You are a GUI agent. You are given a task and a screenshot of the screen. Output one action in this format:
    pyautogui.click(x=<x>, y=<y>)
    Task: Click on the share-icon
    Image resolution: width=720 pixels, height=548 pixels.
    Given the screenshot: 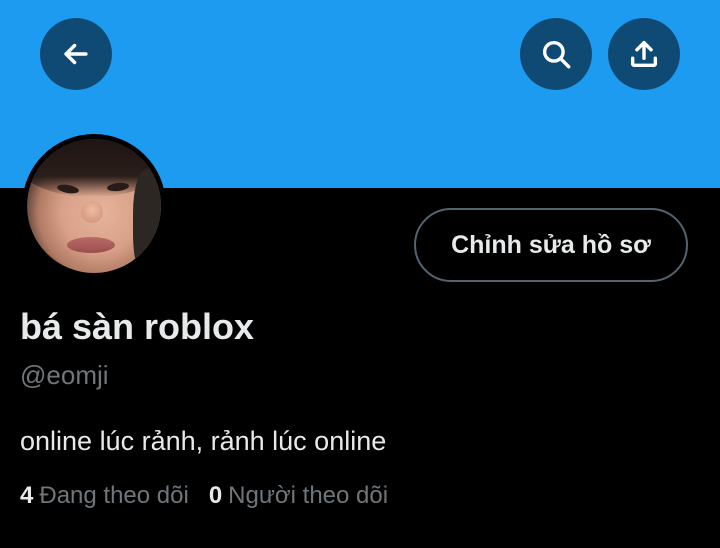 What is the action you would take?
    pyautogui.click(x=644, y=54)
    